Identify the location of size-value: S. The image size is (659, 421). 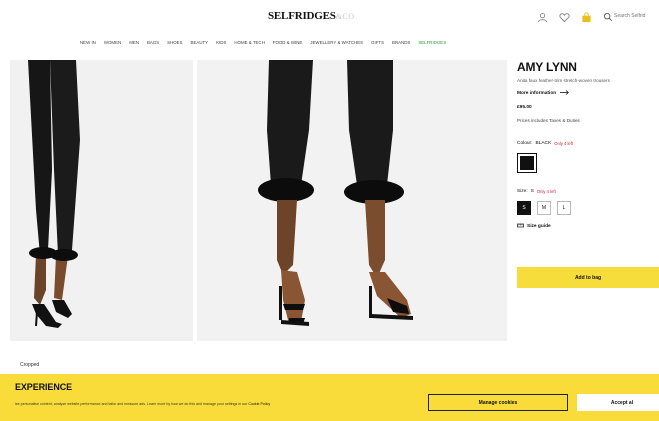
(532, 191).